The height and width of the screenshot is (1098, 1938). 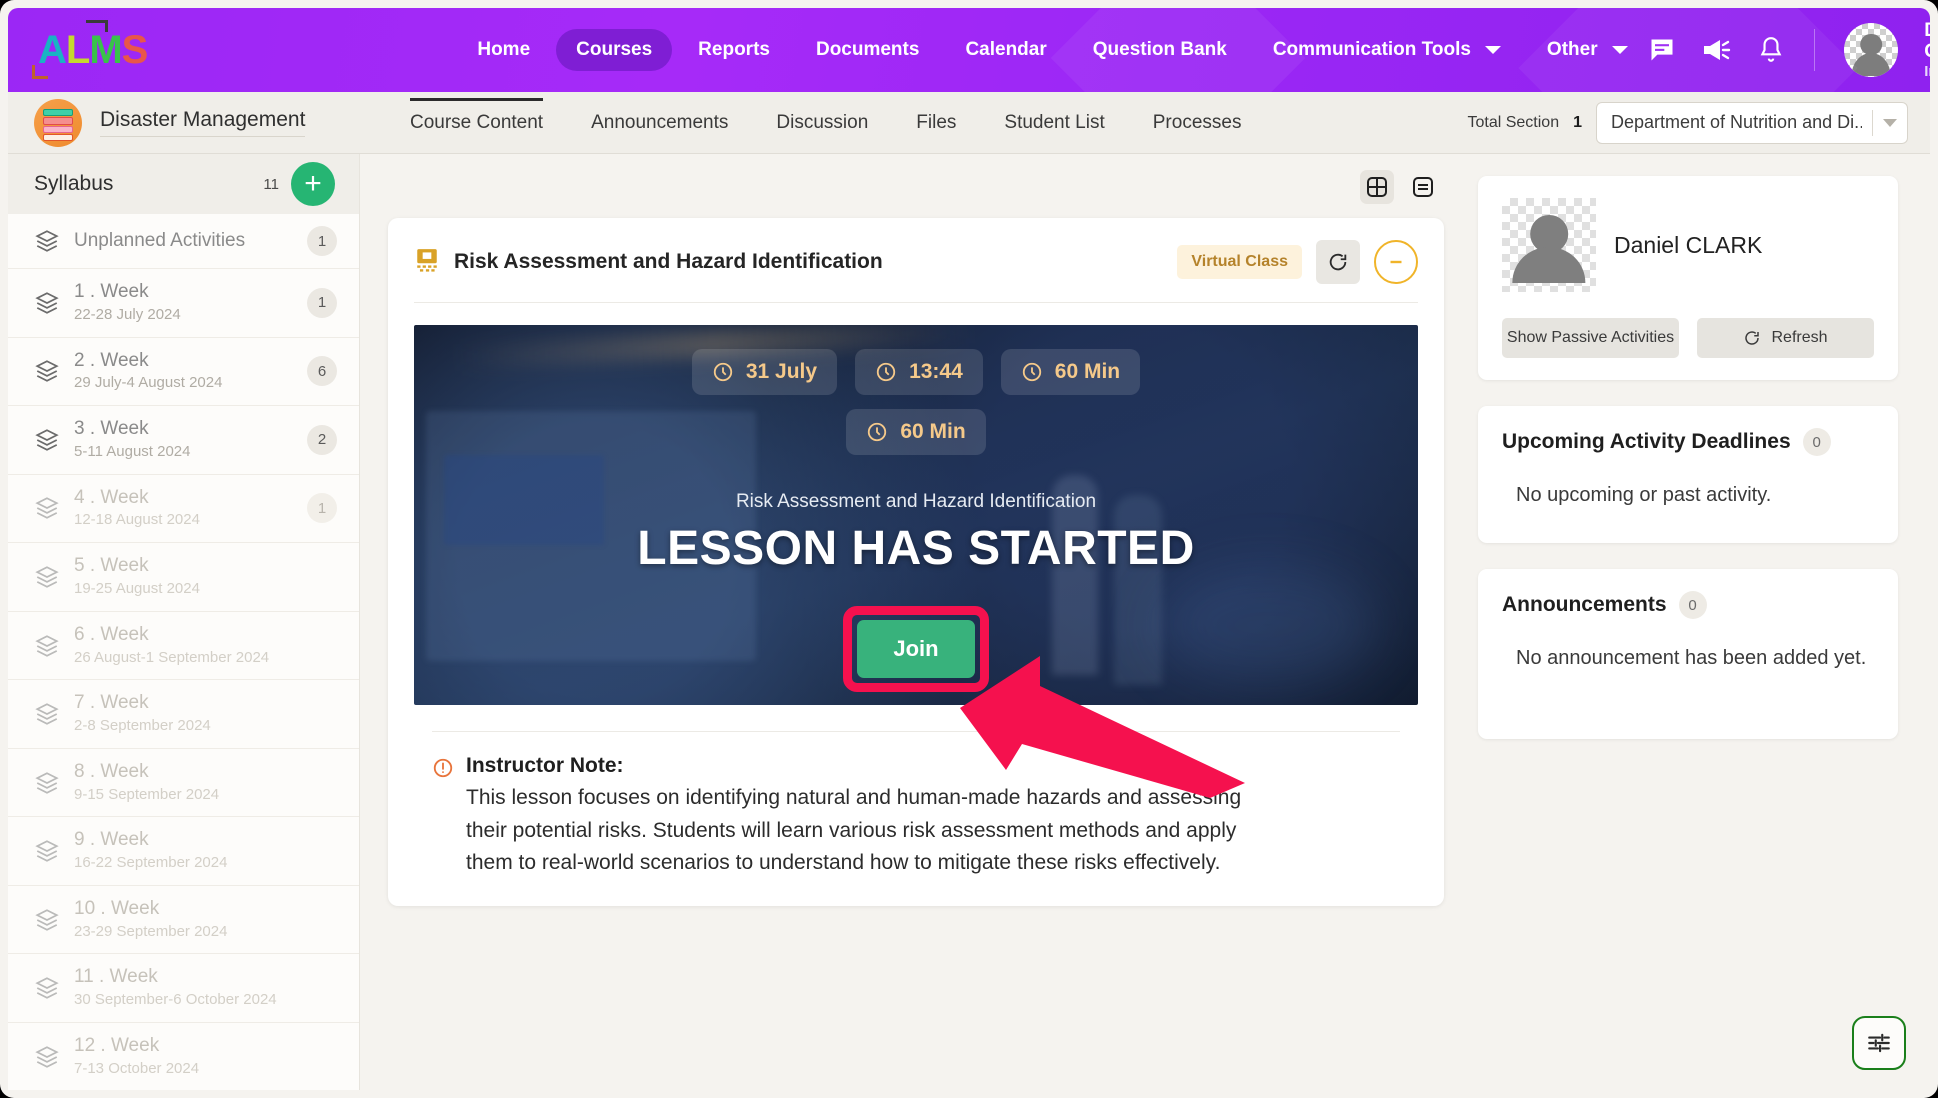 What do you see at coordinates (916, 360) in the screenshot?
I see `banner-pill-row-1: 31 July 13:44 60 Min` at bounding box center [916, 360].